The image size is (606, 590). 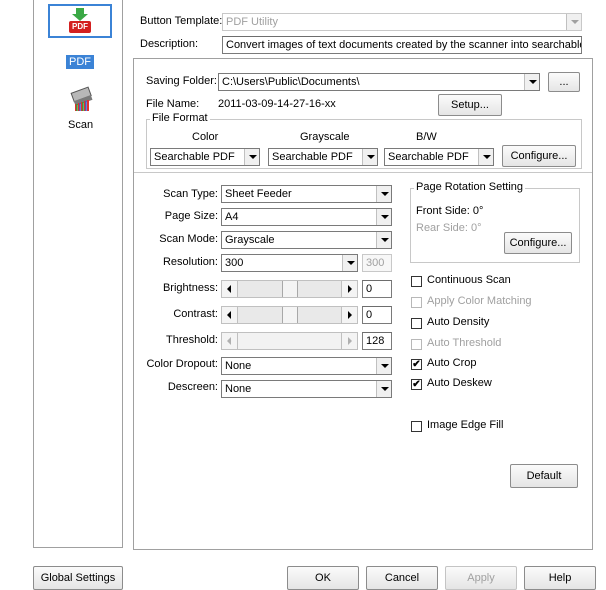 I want to click on auto-crop-label: Auto Crop, so click(x=452, y=363).